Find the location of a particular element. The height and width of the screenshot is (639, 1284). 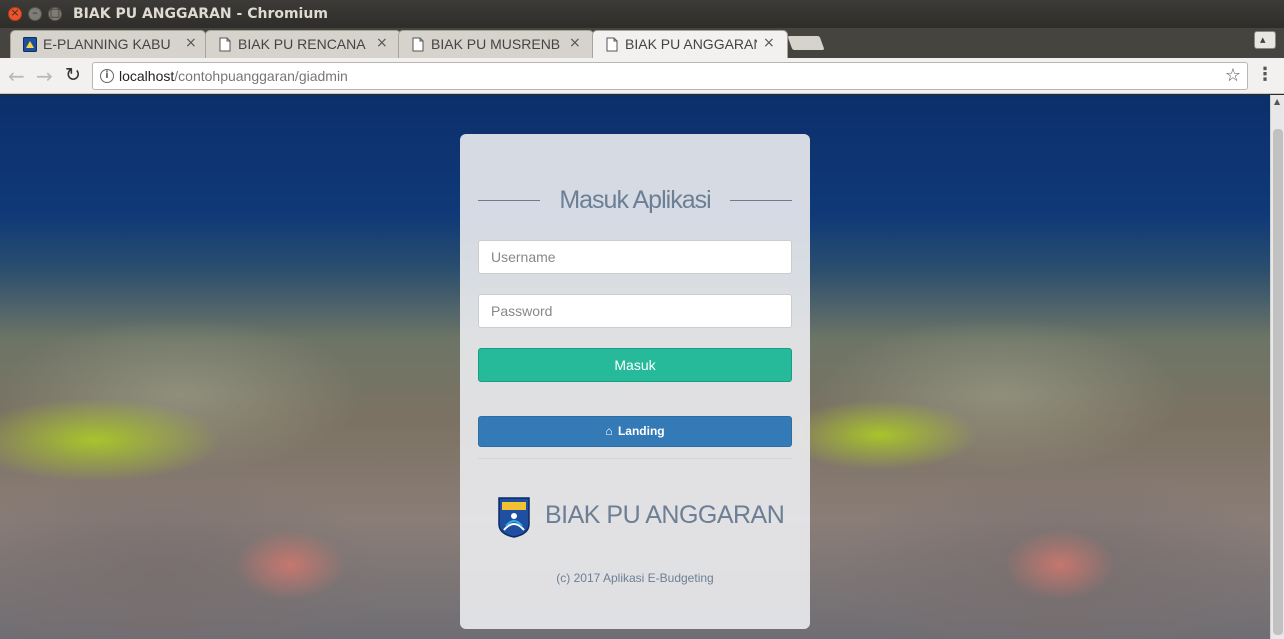

new-tab-button is located at coordinates (806, 43).